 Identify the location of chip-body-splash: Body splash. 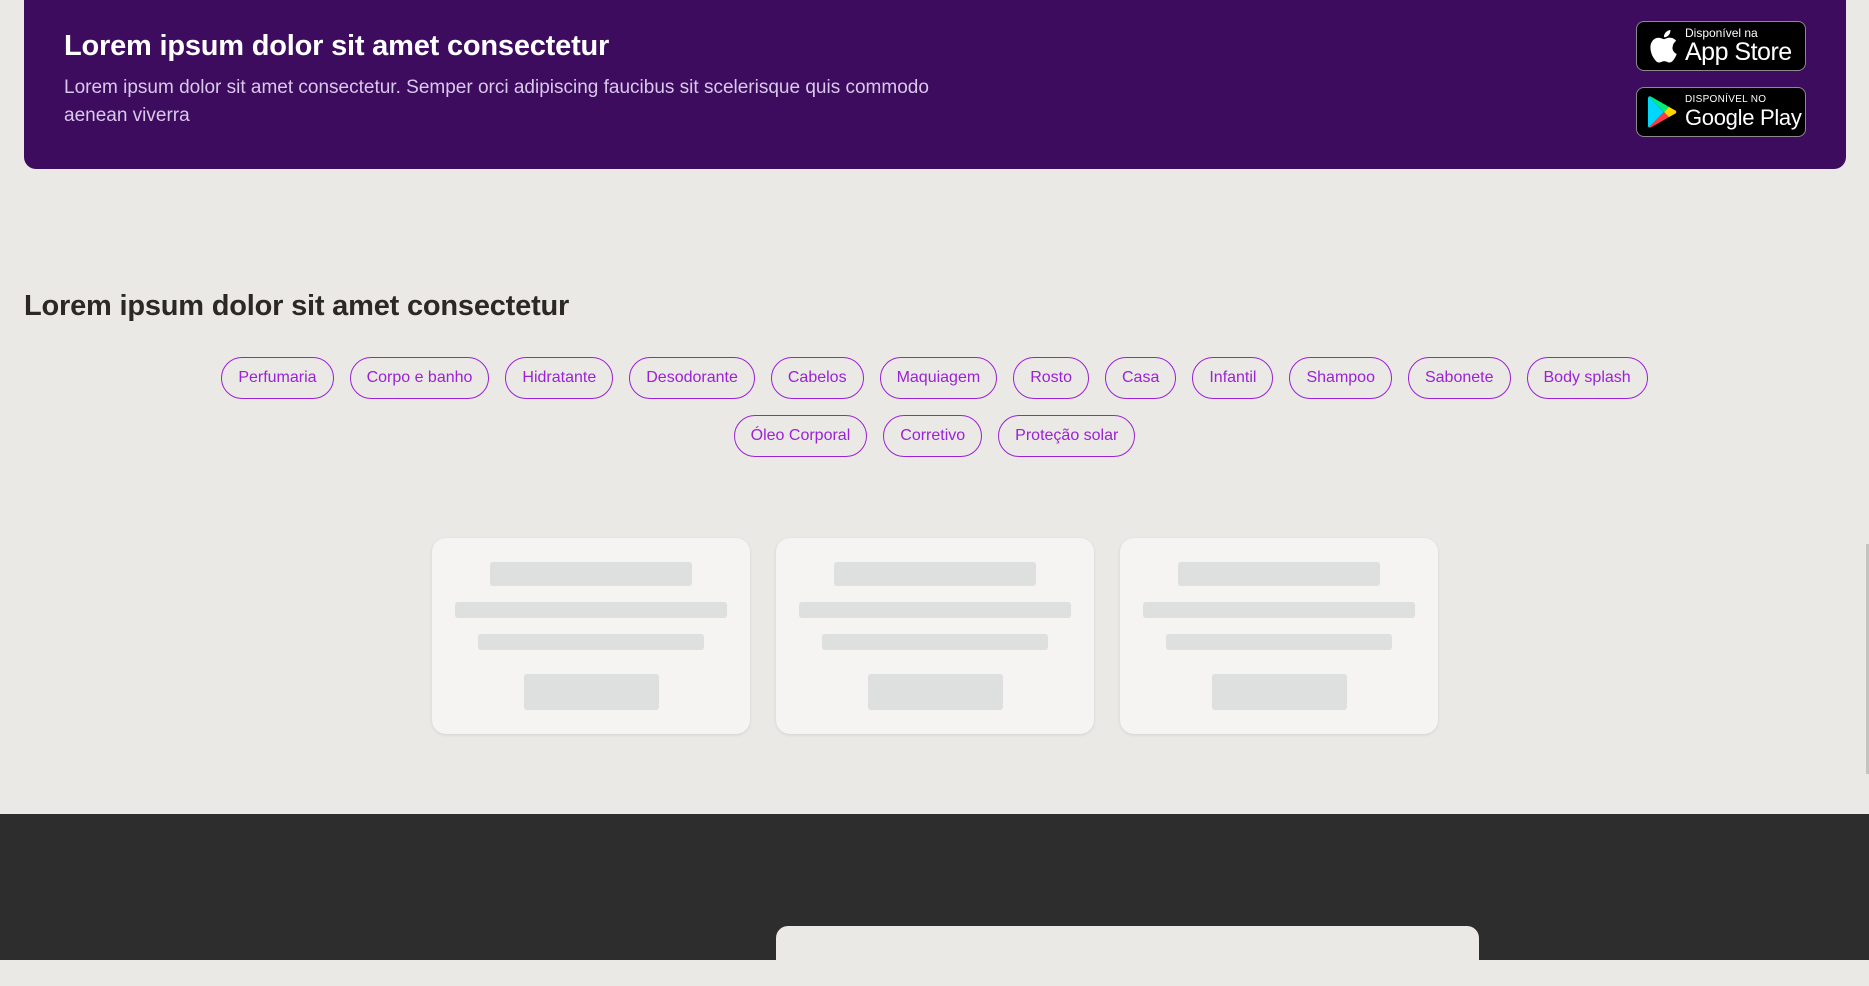
(1587, 378).